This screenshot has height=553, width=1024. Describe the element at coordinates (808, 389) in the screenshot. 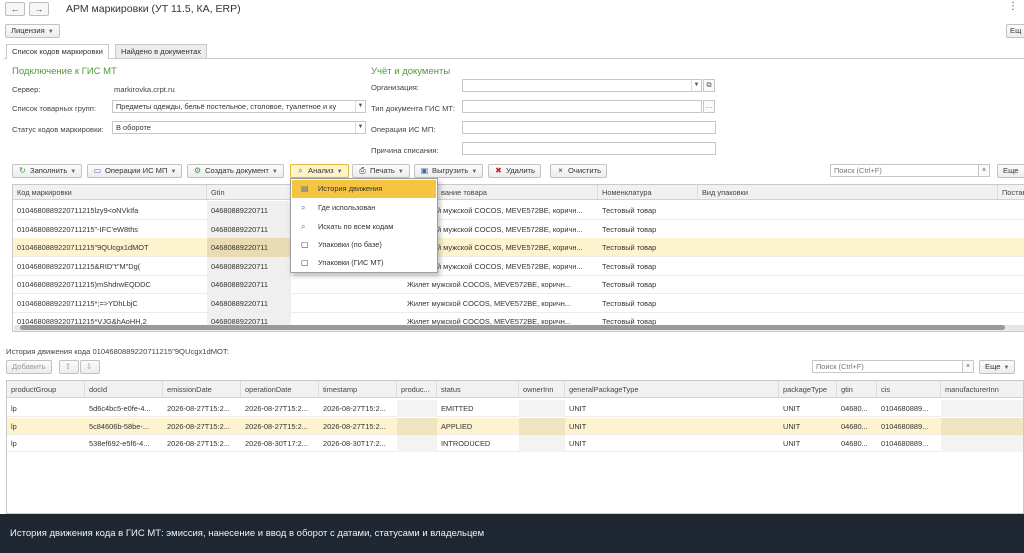

I see `col-header: packageType` at that location.